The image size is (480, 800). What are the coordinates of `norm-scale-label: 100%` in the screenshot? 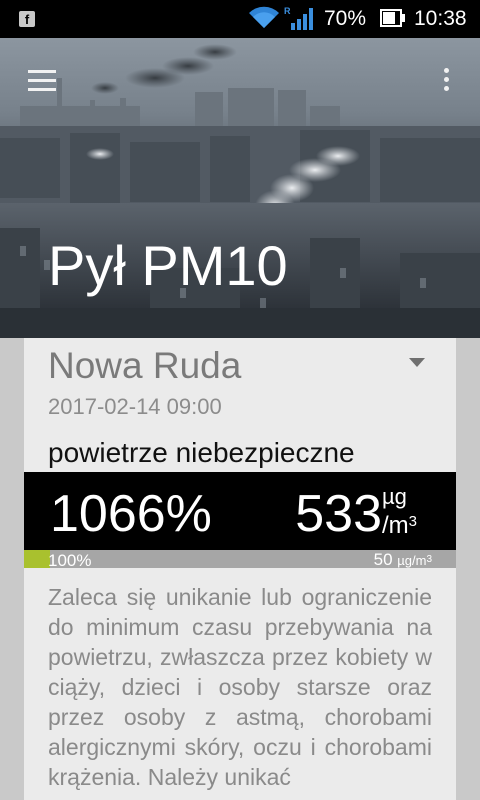 It's located at (70, 559).